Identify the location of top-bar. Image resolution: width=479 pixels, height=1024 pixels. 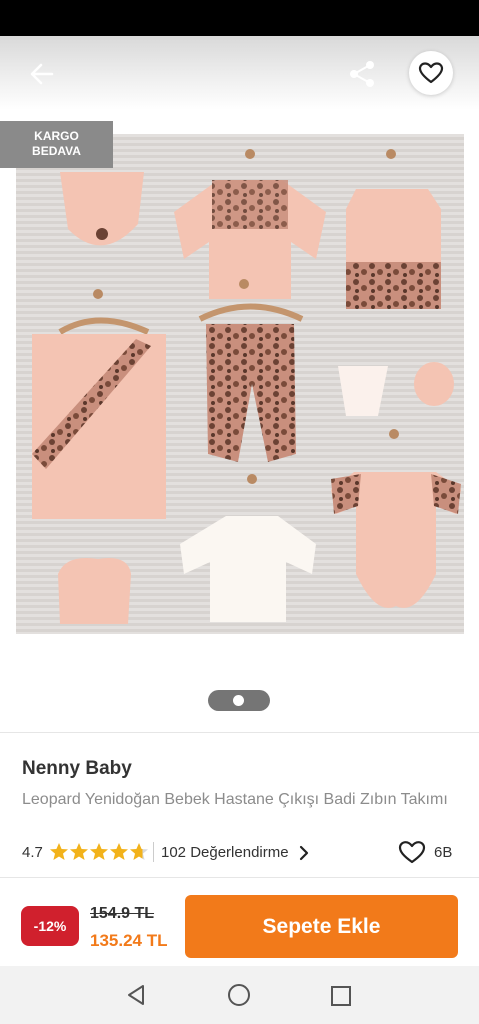
(239, 73).